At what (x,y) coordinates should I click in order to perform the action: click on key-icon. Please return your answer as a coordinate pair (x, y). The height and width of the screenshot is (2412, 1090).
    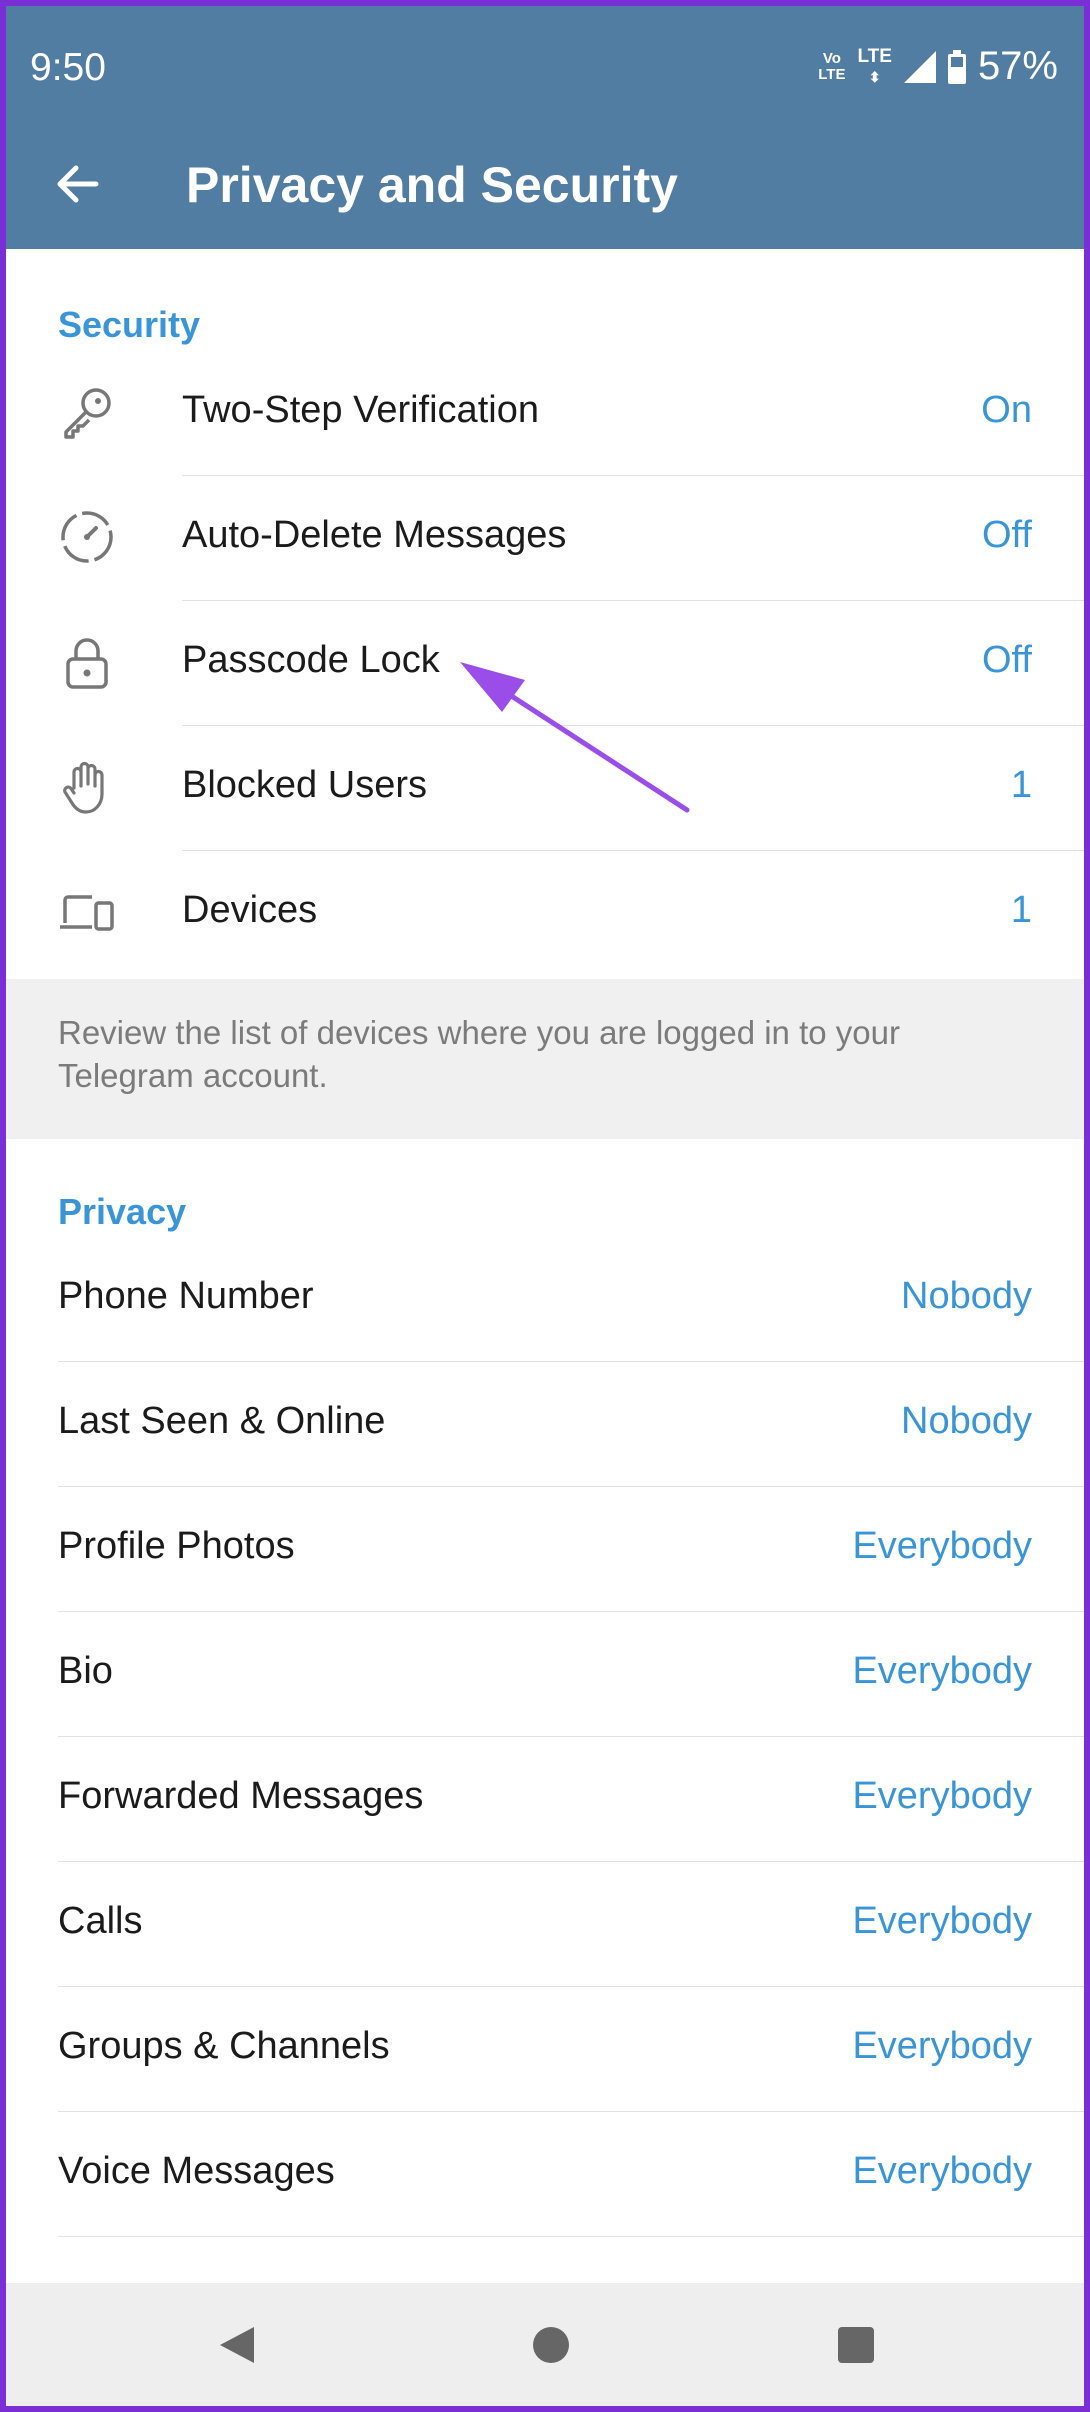
    Looking at the image, I should click on (87, 413).